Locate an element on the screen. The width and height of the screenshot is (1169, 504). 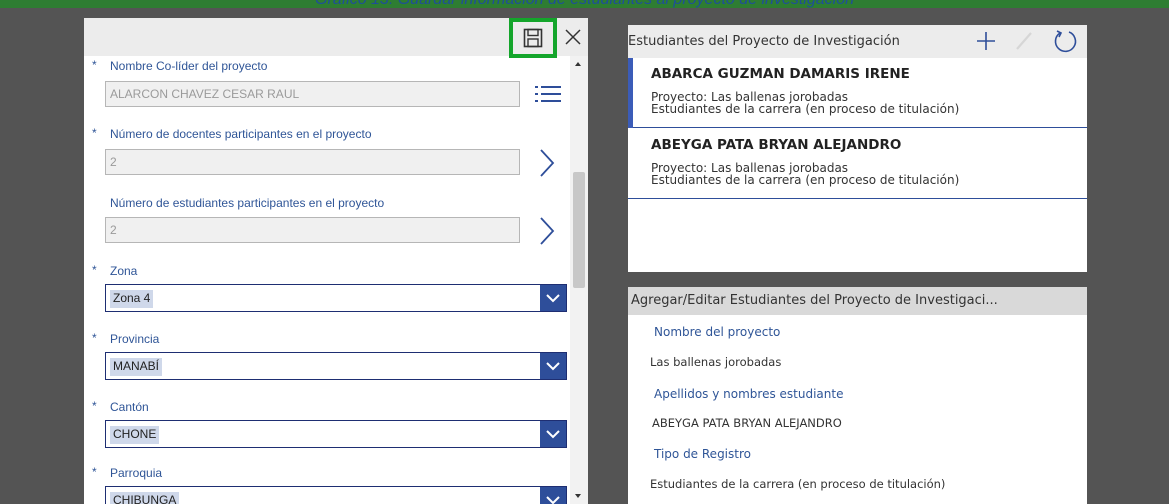
student-name: ABEYGA PATA BRYAN ALEJANDRO is located at coordinates (776, 145).